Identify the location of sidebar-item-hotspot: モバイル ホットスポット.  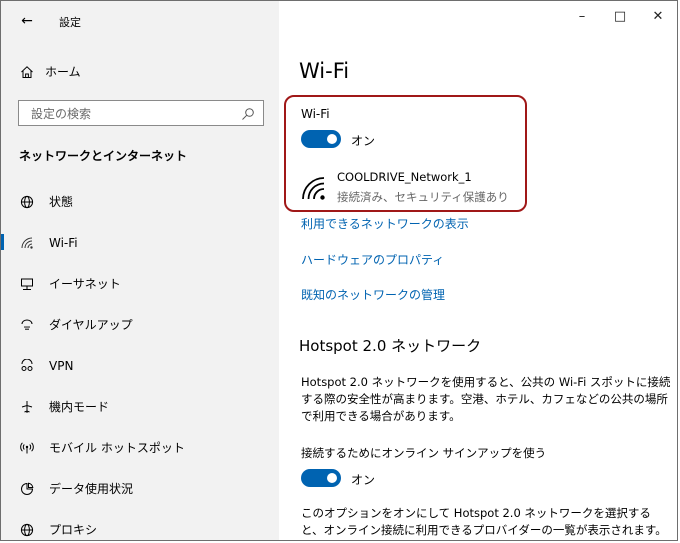
(140, 447).